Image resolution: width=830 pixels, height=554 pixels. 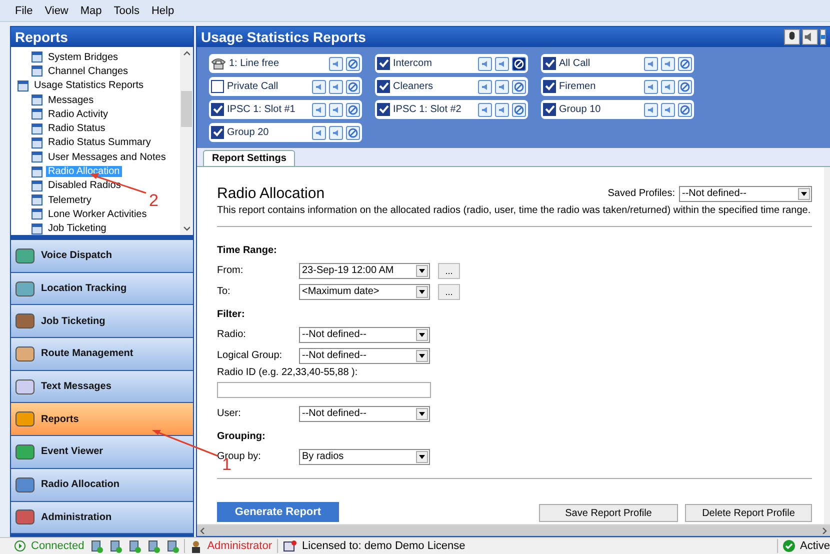 What do you see at coordinates (102, 256) in the screenshot?
I see `nav-button: Voice Dispatch` at bounding box center [102, 256].